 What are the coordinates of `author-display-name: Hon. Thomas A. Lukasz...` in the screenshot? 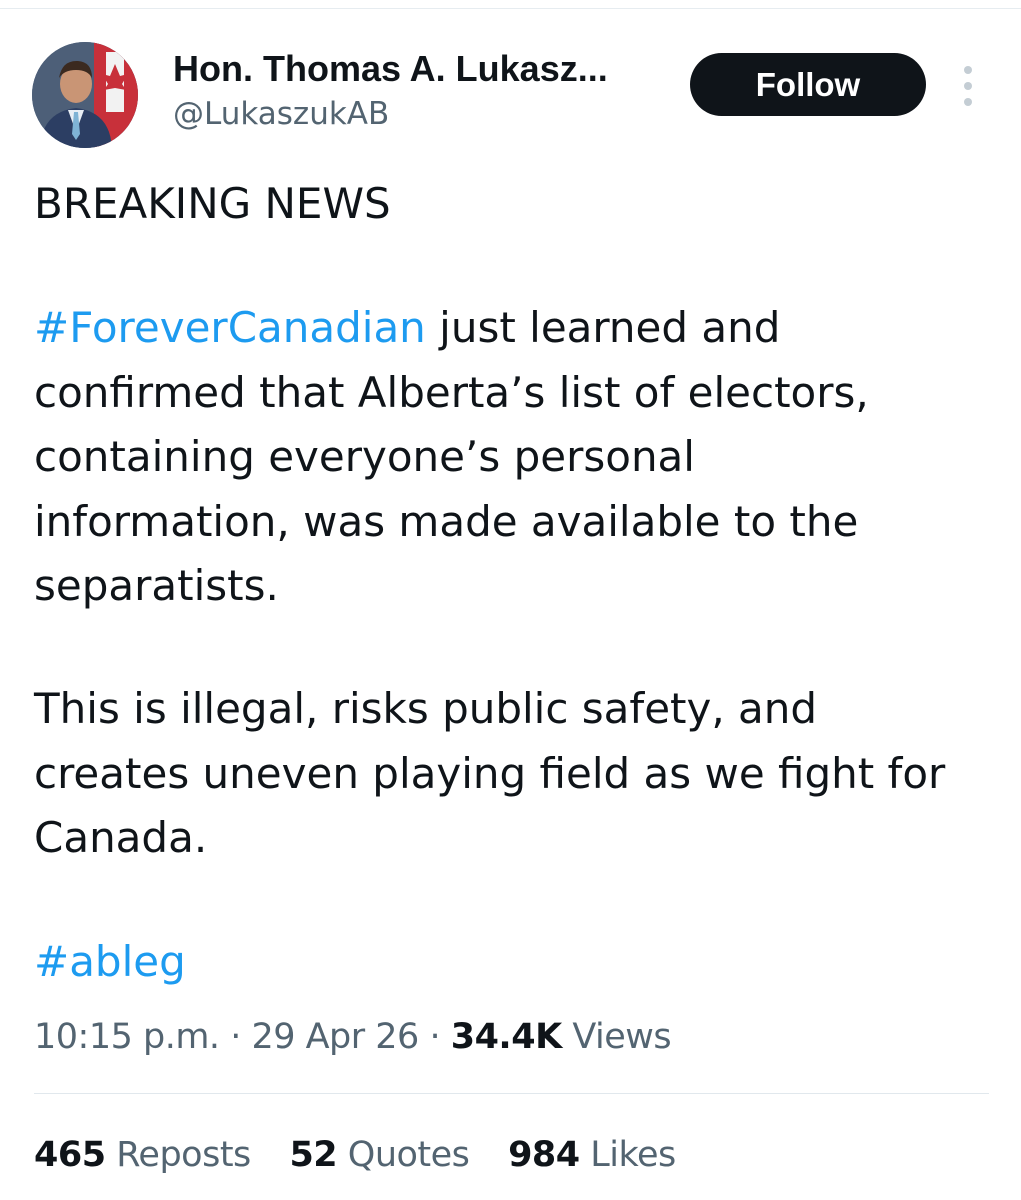 It's located at (390, 69).